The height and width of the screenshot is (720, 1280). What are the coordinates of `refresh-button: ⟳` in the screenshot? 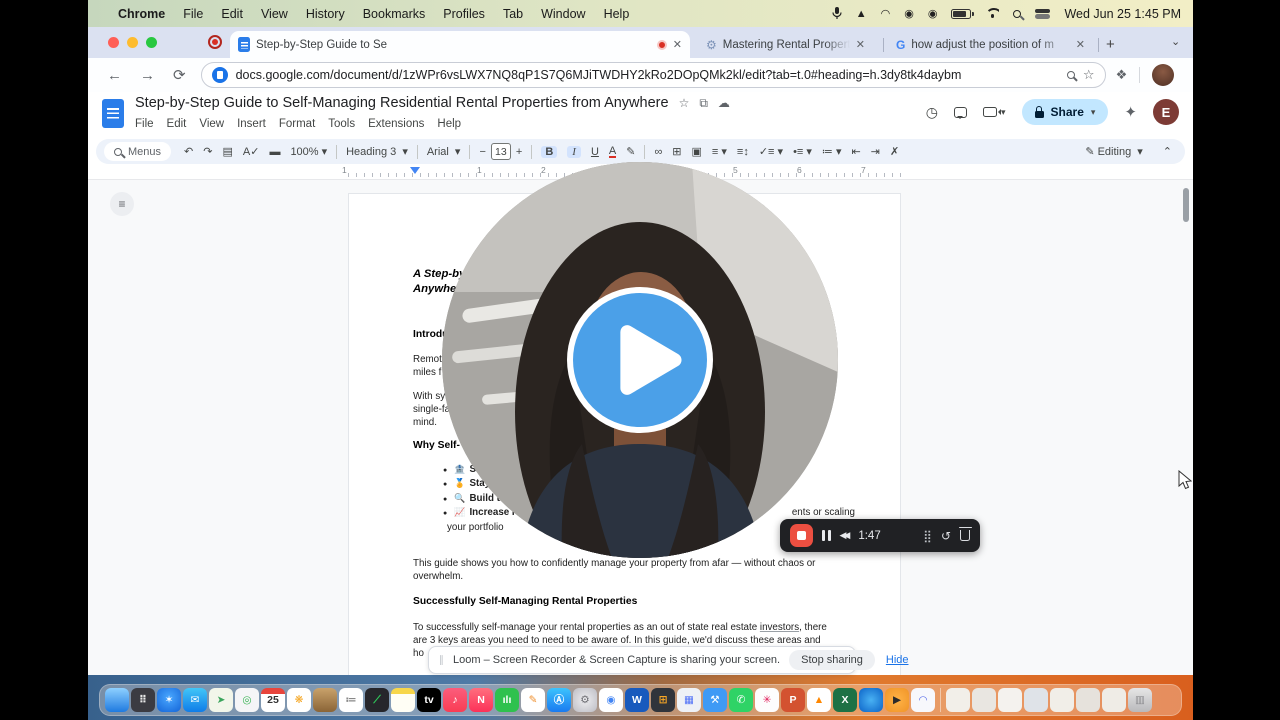 It's located at (179, 75).